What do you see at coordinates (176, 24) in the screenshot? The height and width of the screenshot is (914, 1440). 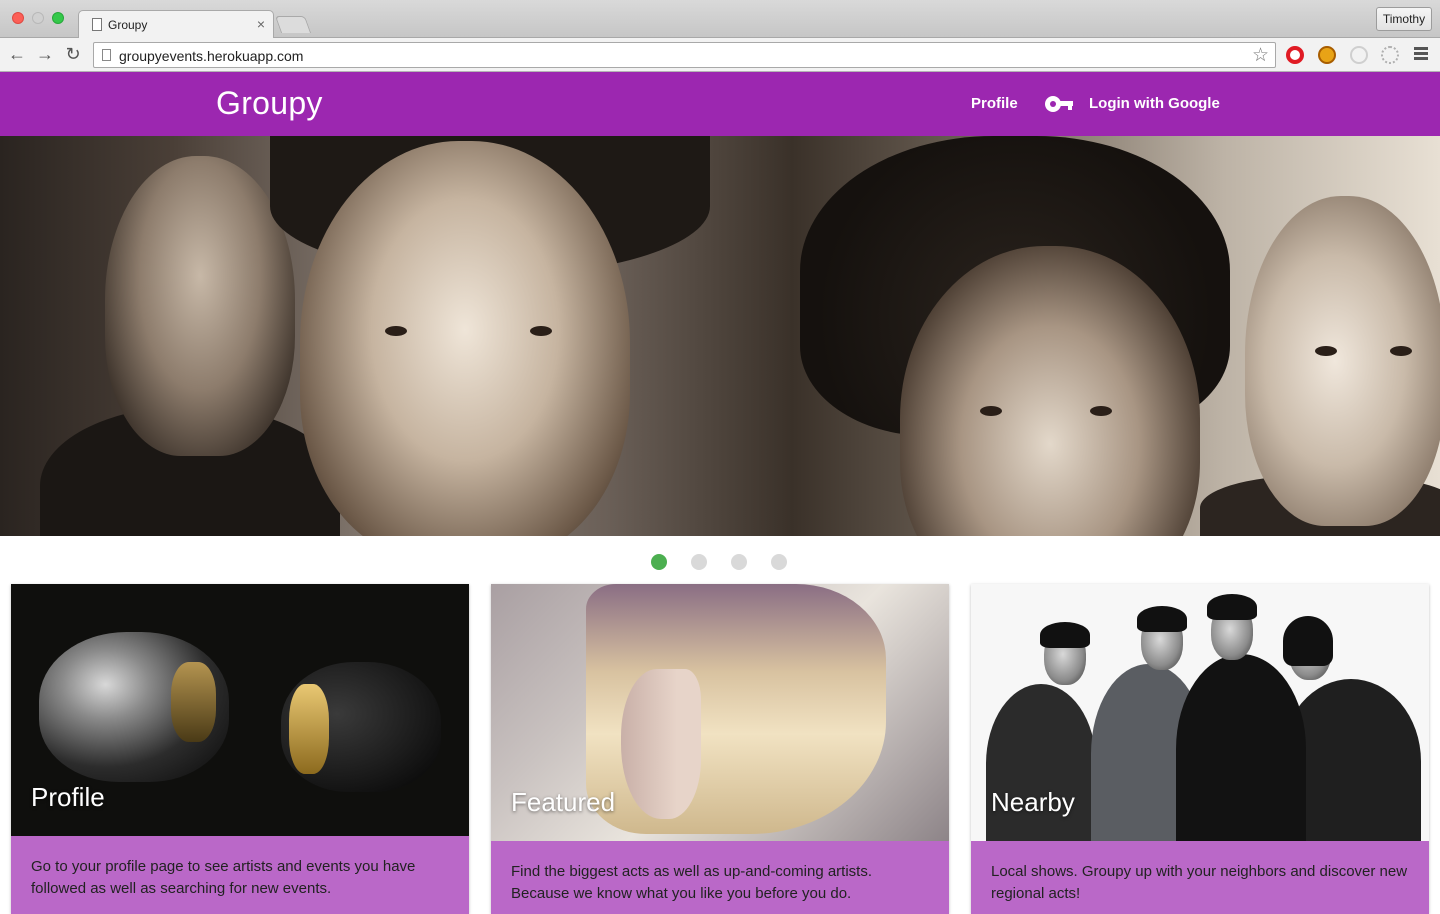 I see `browser-tab: Groupy ×` at bounding box center [176, 24].